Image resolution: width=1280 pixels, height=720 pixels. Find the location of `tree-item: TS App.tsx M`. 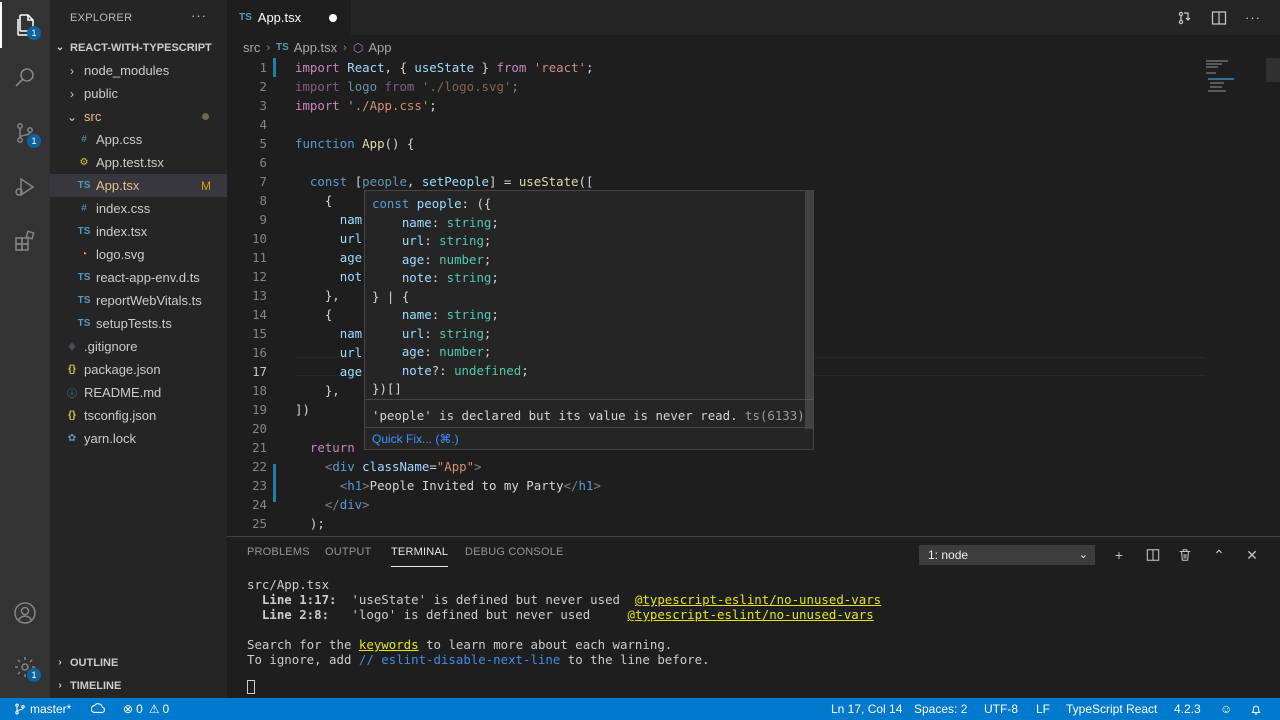

tree-item: TS App.tsx M is located at coordinates (138, 185).